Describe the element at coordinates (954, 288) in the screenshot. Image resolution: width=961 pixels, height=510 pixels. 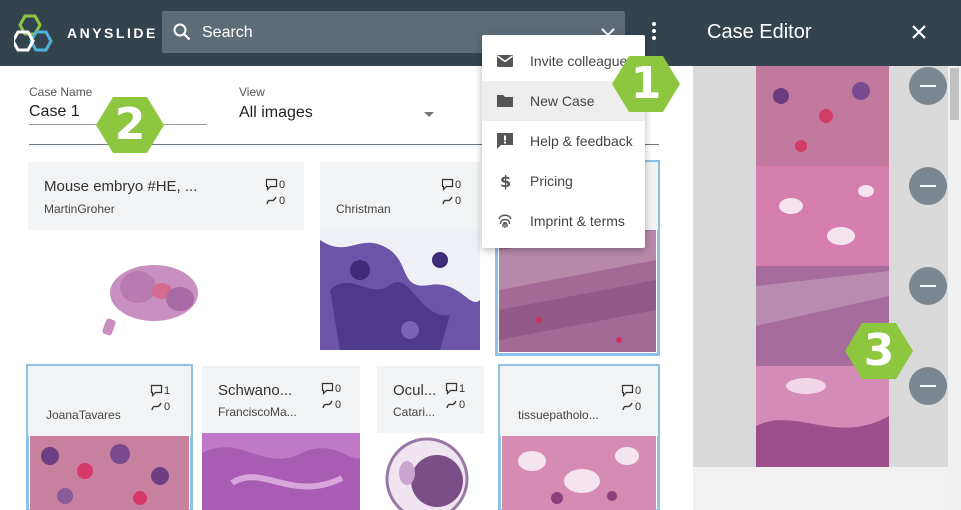
I see `scrollbar` at that location.